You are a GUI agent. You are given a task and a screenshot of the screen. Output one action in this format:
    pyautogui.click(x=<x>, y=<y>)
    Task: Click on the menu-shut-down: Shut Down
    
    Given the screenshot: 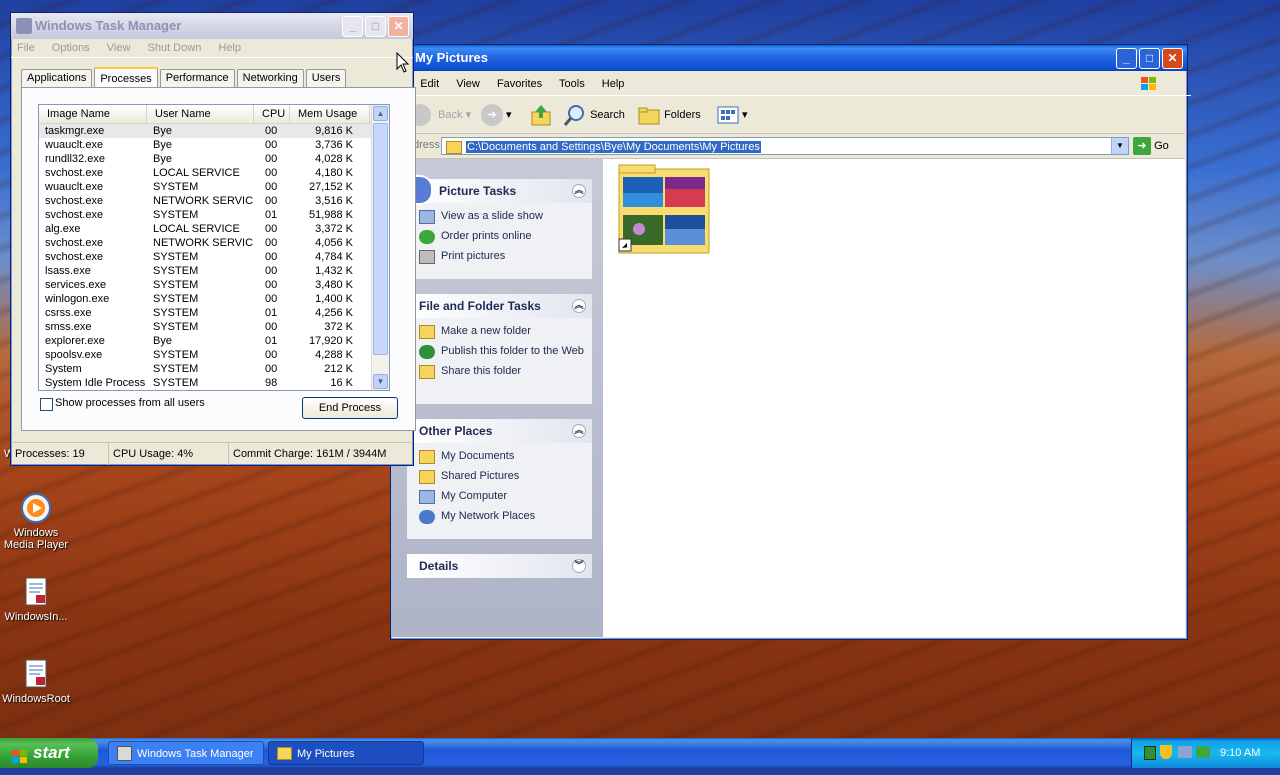 What is the action you would take?
    pyautogui.click(x=175, y=48)
    